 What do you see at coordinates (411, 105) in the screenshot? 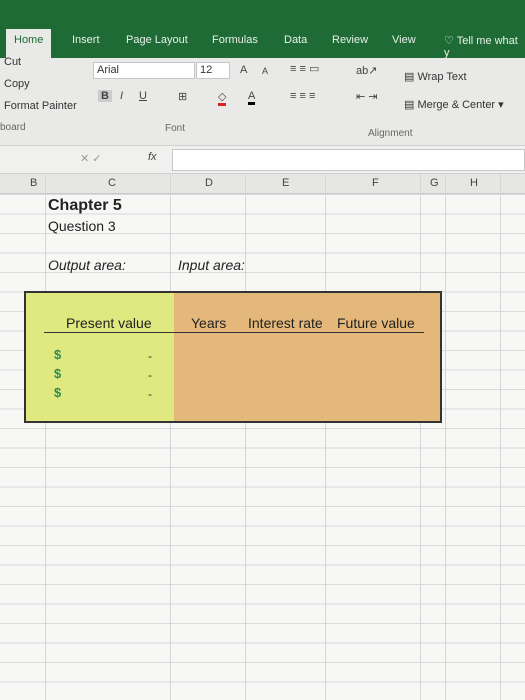
I see `merge-icon: ▤` at bounding box center [411, 105].